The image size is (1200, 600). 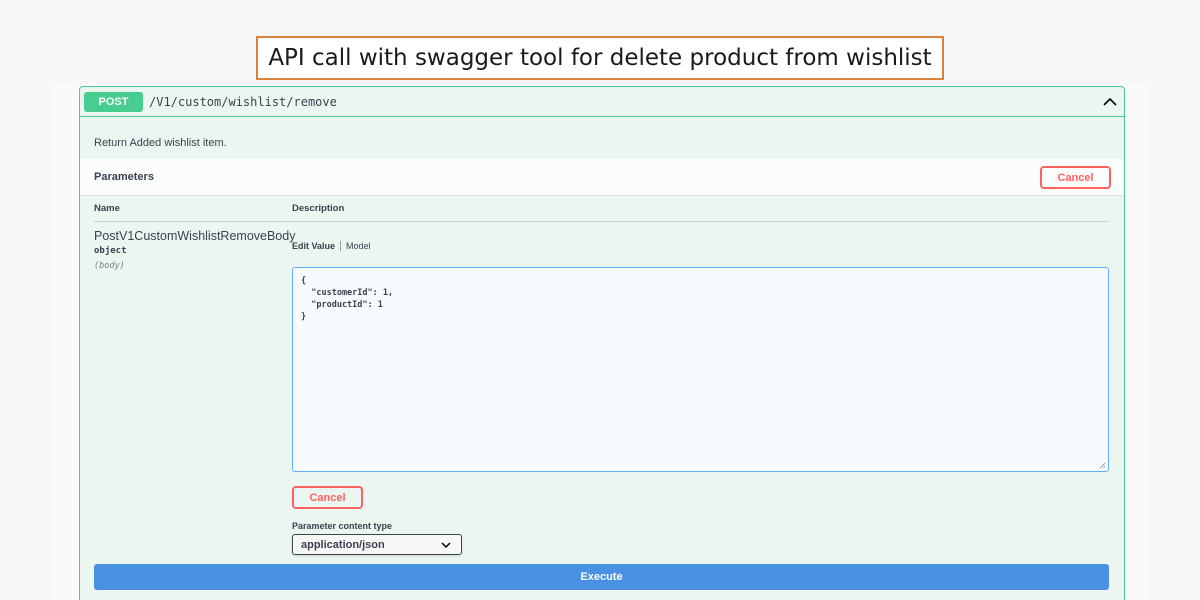 I want to click on chevron-down-icon, so click(x=446, y=545).